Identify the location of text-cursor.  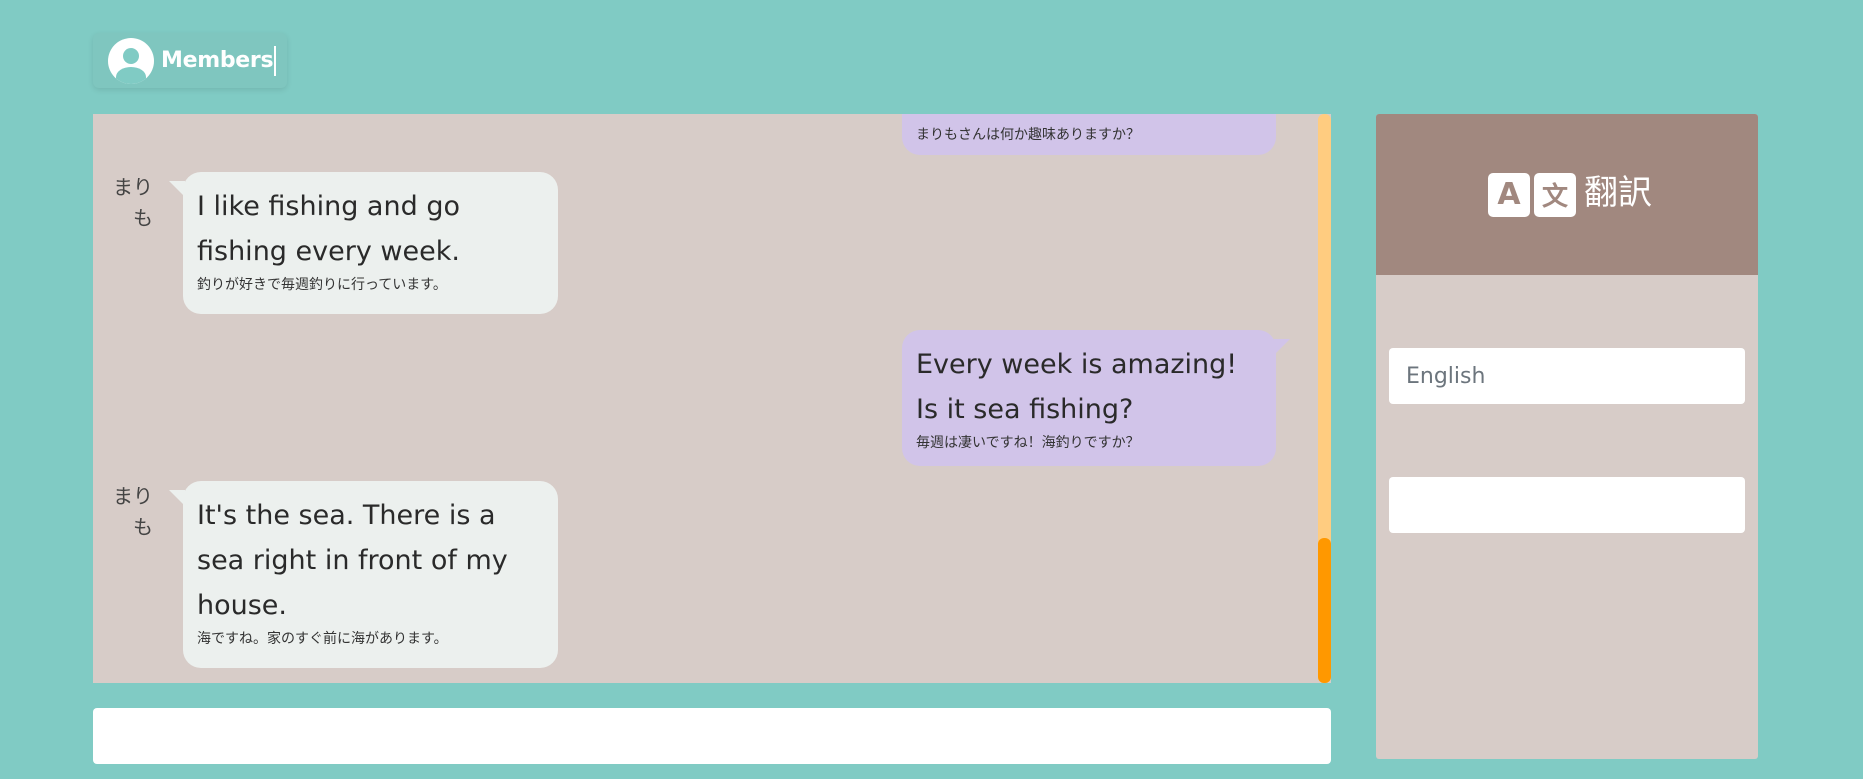
(275, 60).